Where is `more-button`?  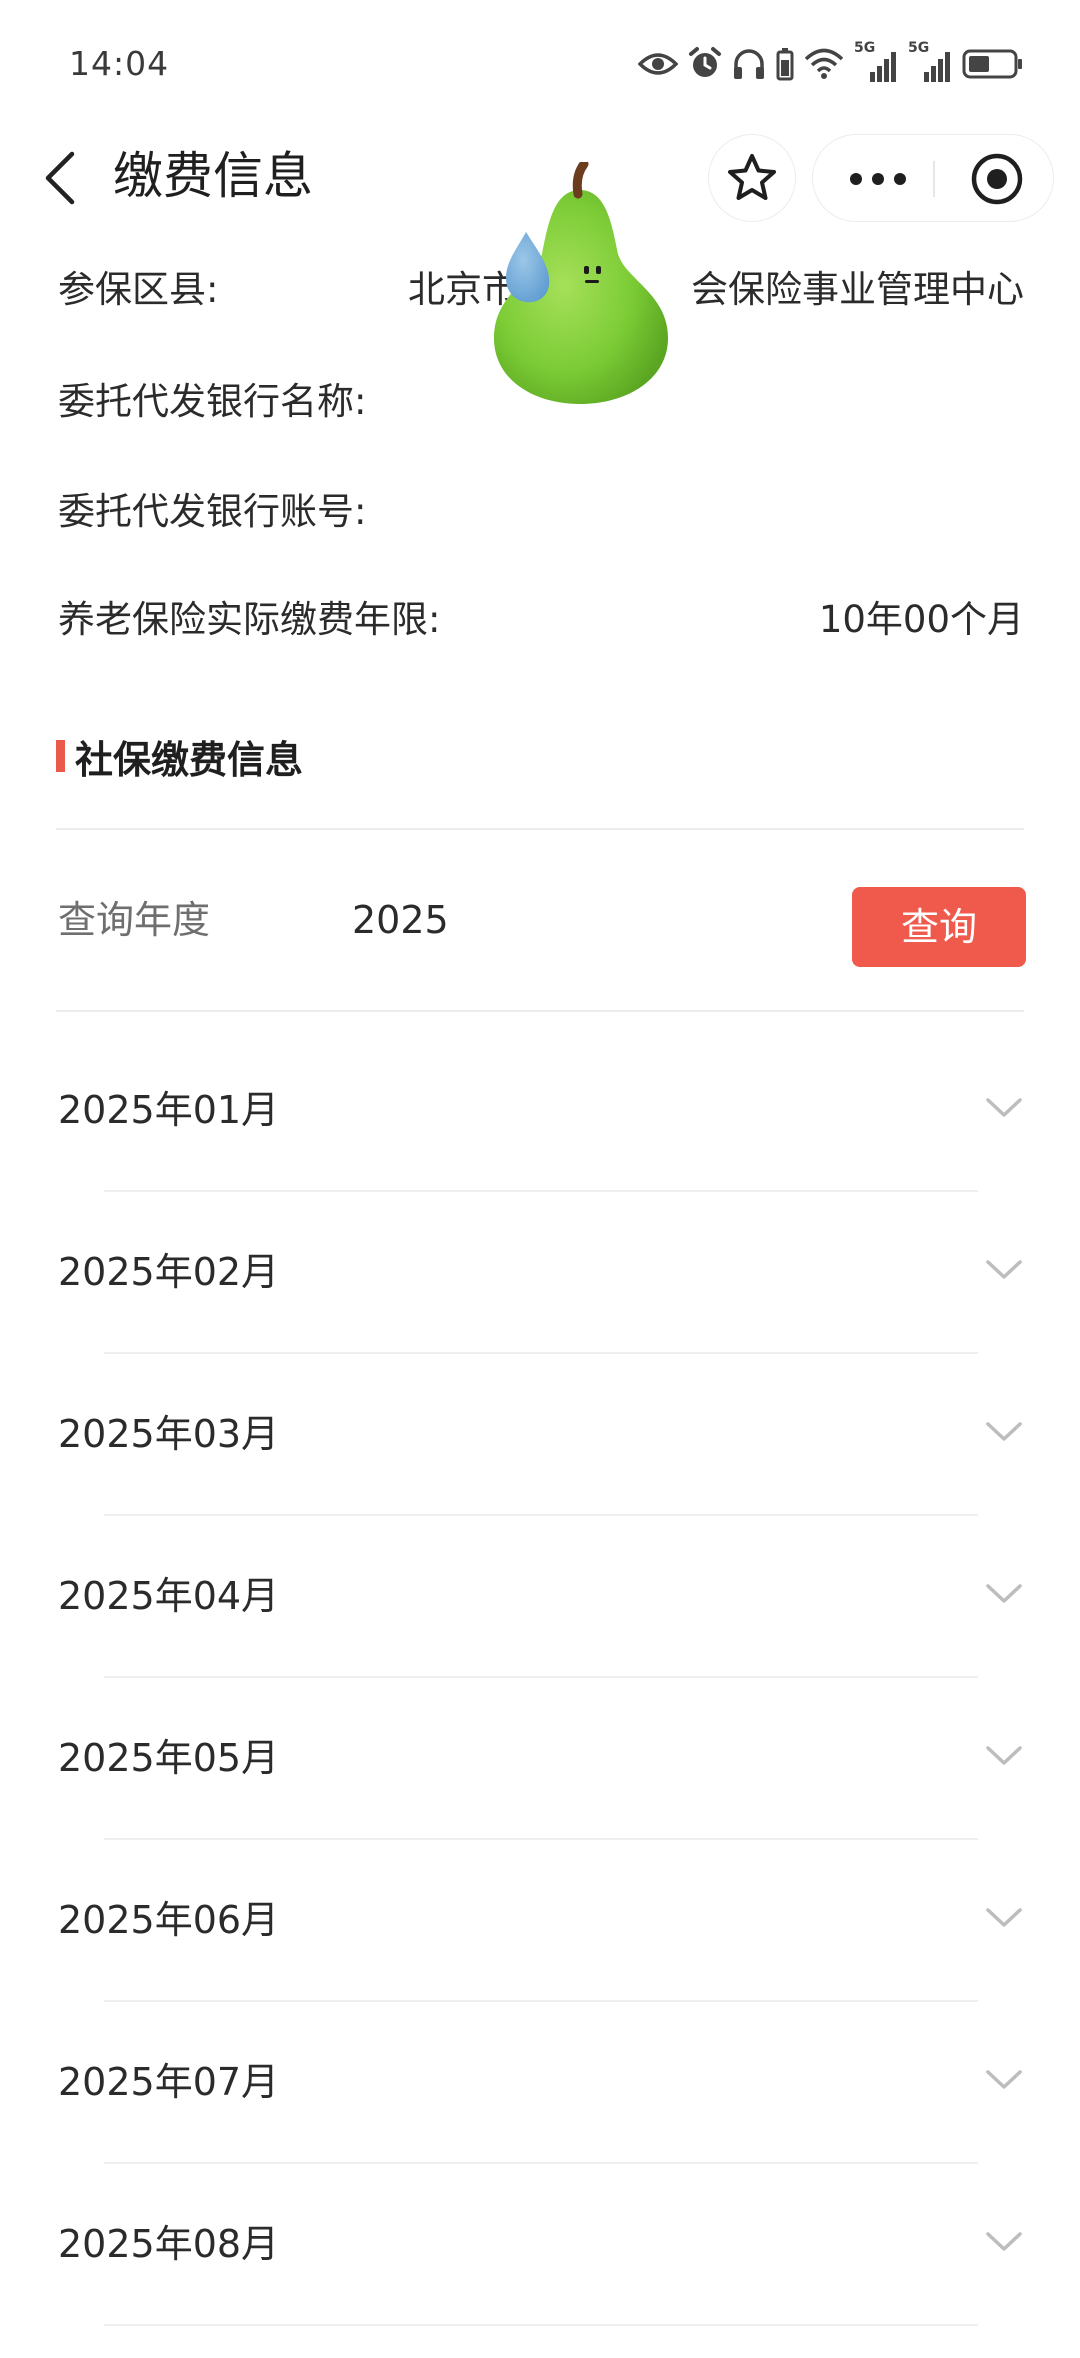
more-button is located at coordinates (878, 179).